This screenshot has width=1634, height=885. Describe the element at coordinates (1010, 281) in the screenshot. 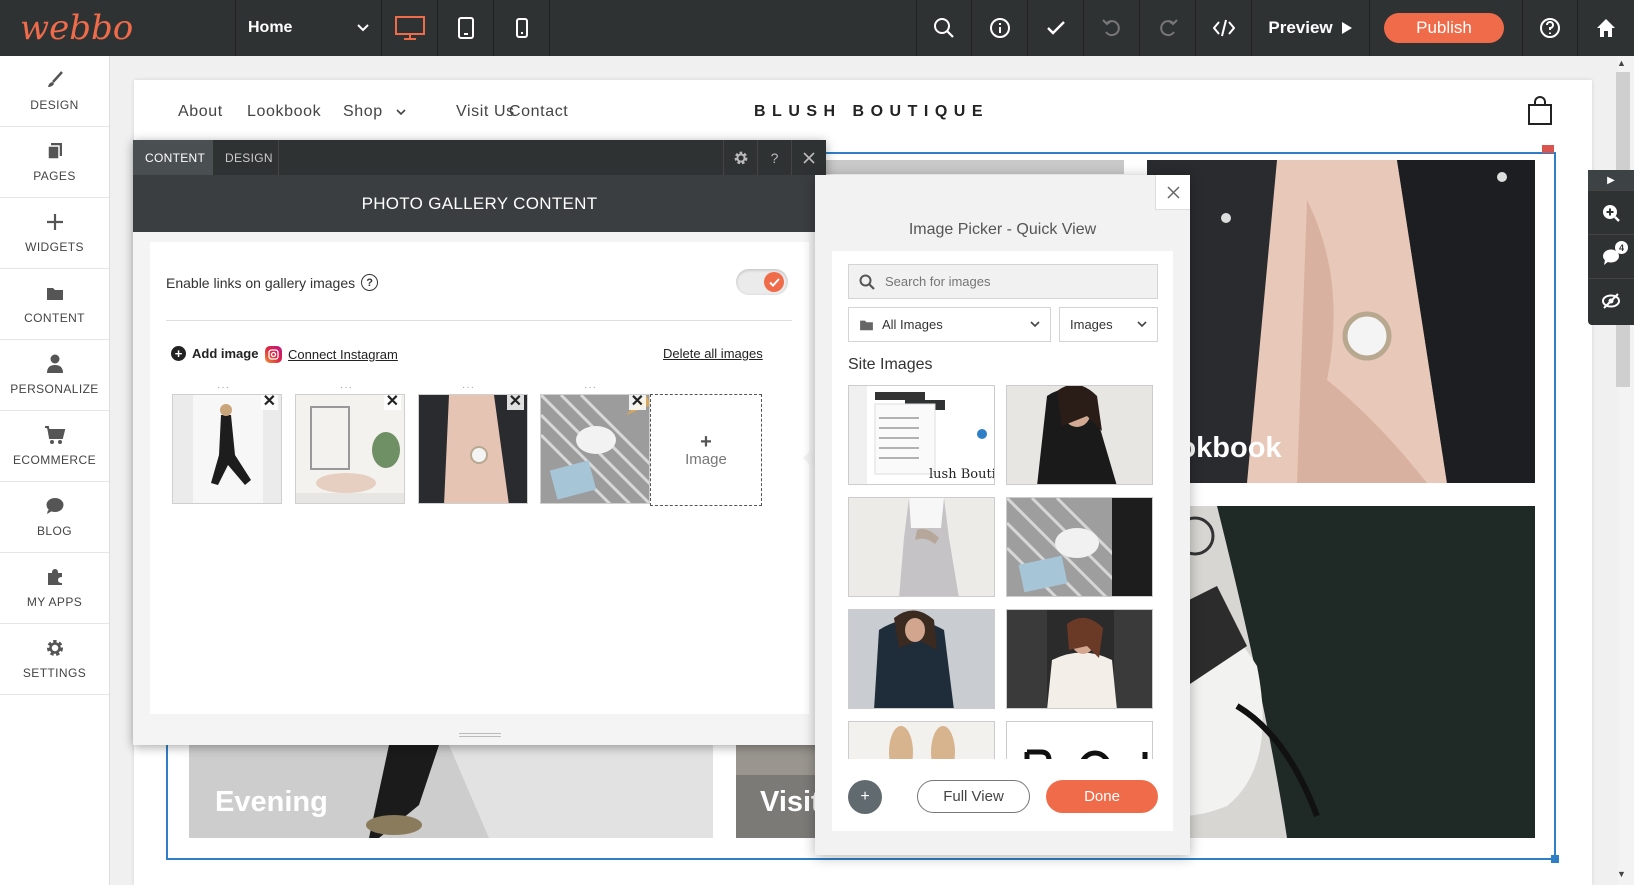

I see `image-search-input` at that location.